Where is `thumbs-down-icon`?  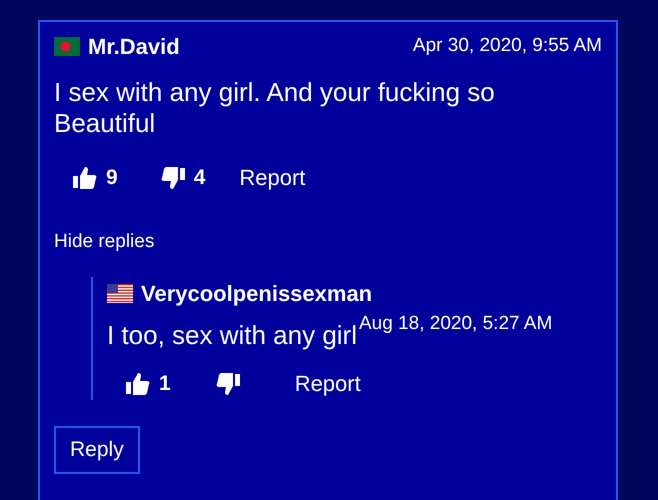
thumbs-down-icon is located at coordinates (173, 177).